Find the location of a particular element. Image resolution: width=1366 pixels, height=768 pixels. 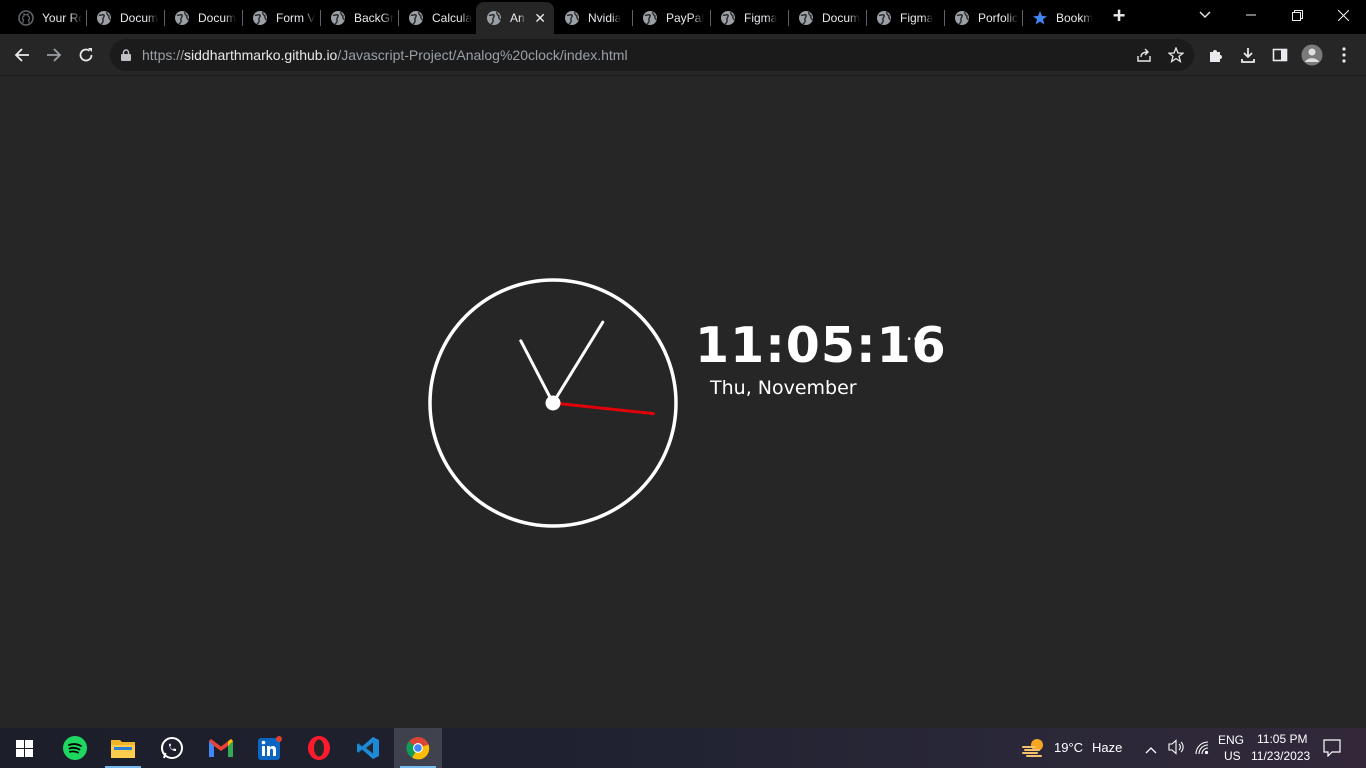

lock-icon is located at coordinates (126, 55).